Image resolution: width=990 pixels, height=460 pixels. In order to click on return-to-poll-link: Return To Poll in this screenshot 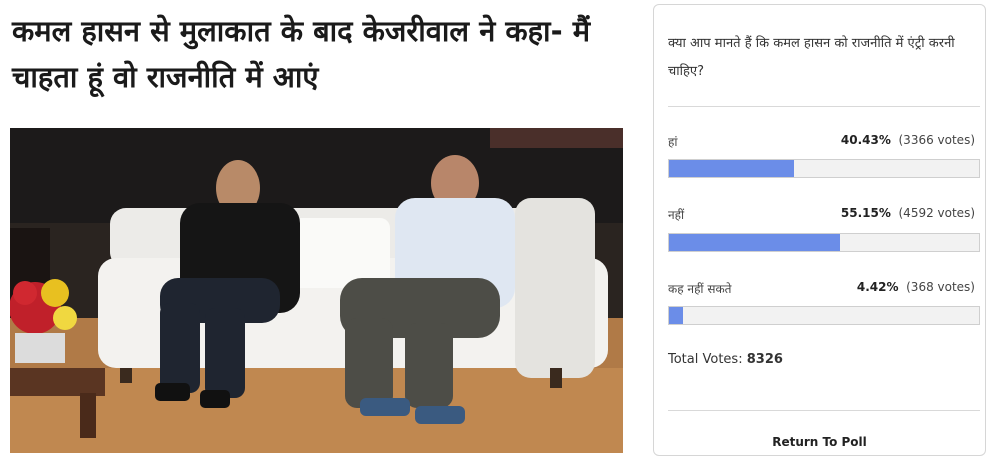, I will do `click(819, 442)`.